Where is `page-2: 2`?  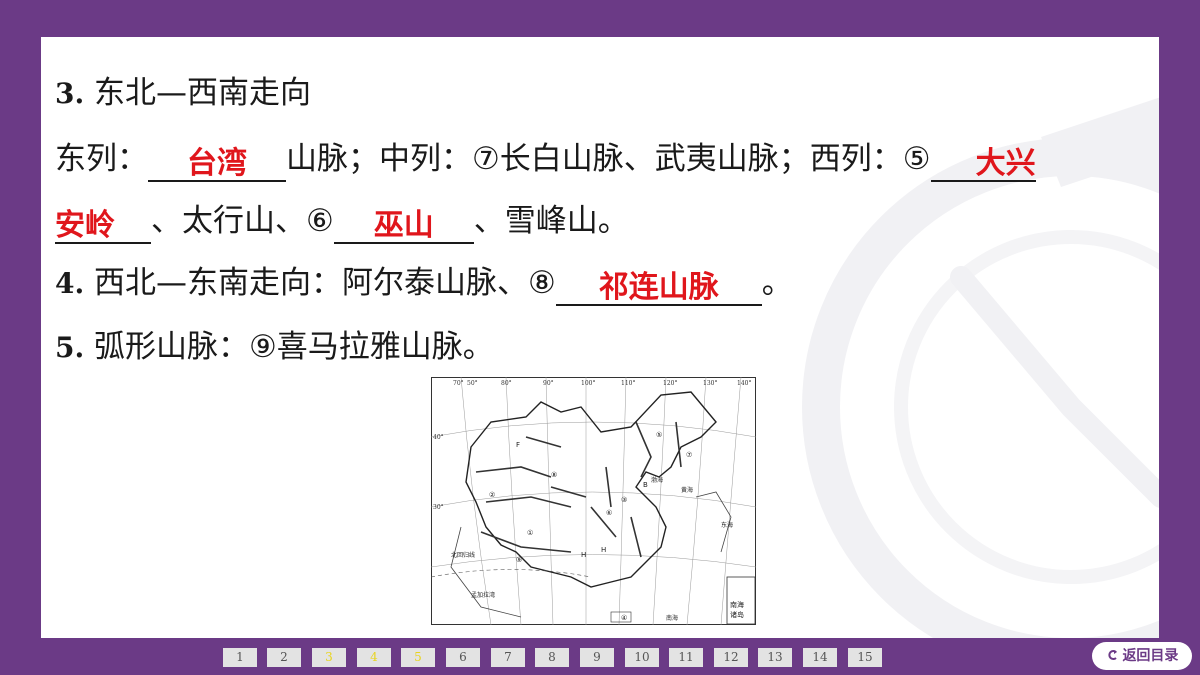 page-2: 2 is located at coordinates (284, 657).